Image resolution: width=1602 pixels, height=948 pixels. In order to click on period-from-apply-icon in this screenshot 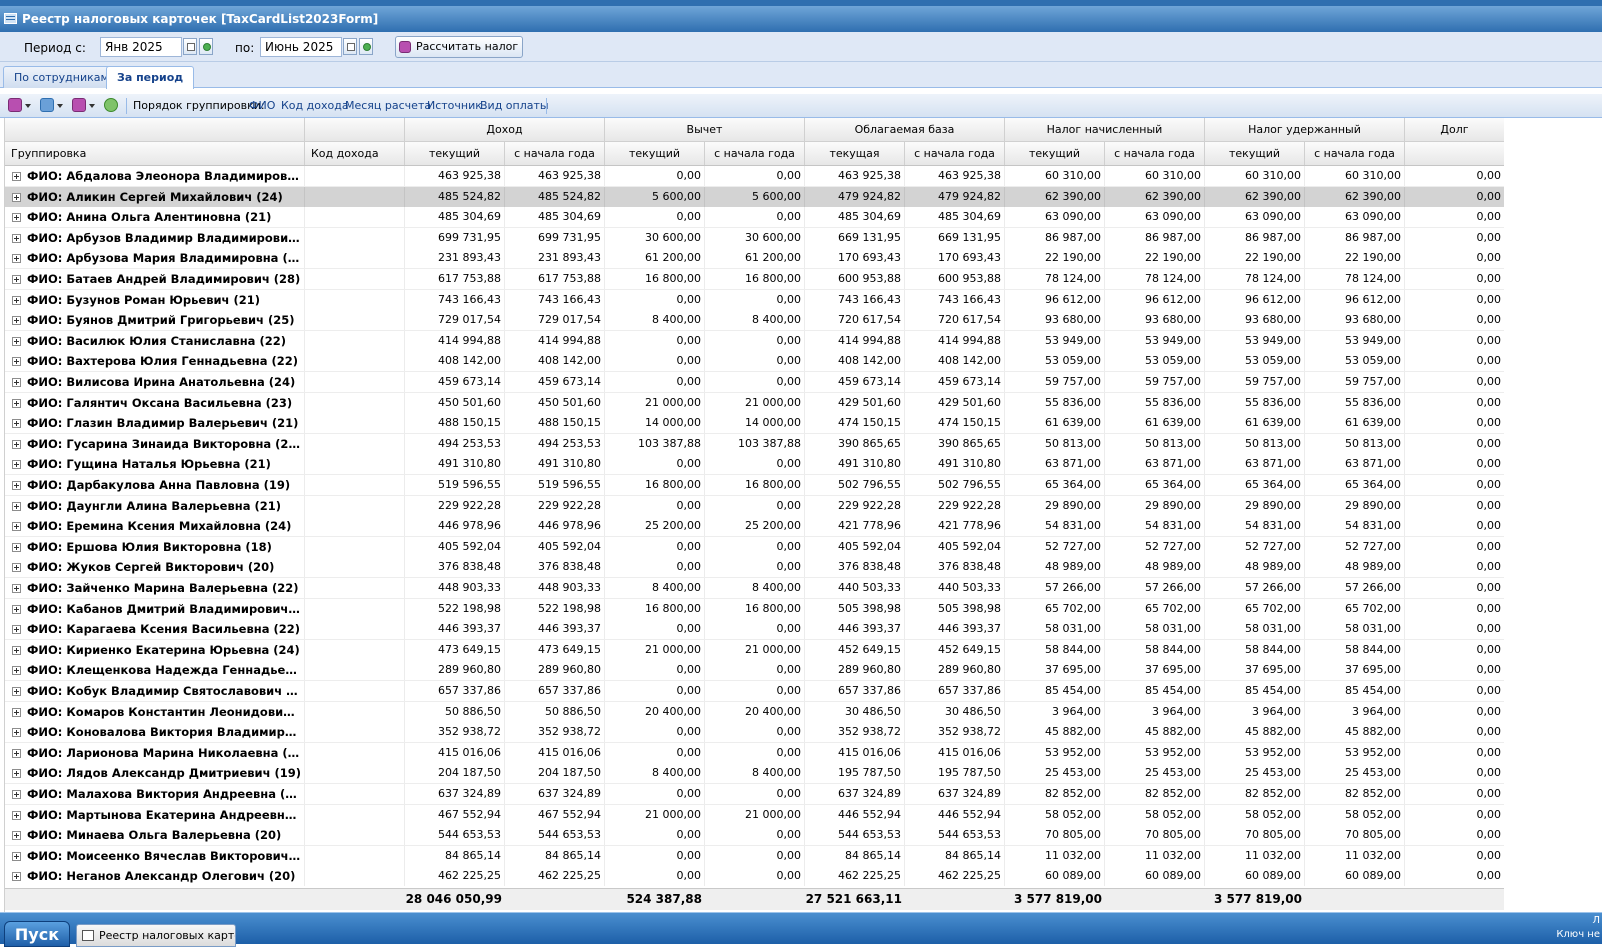, I will do `click(206, 46)`.